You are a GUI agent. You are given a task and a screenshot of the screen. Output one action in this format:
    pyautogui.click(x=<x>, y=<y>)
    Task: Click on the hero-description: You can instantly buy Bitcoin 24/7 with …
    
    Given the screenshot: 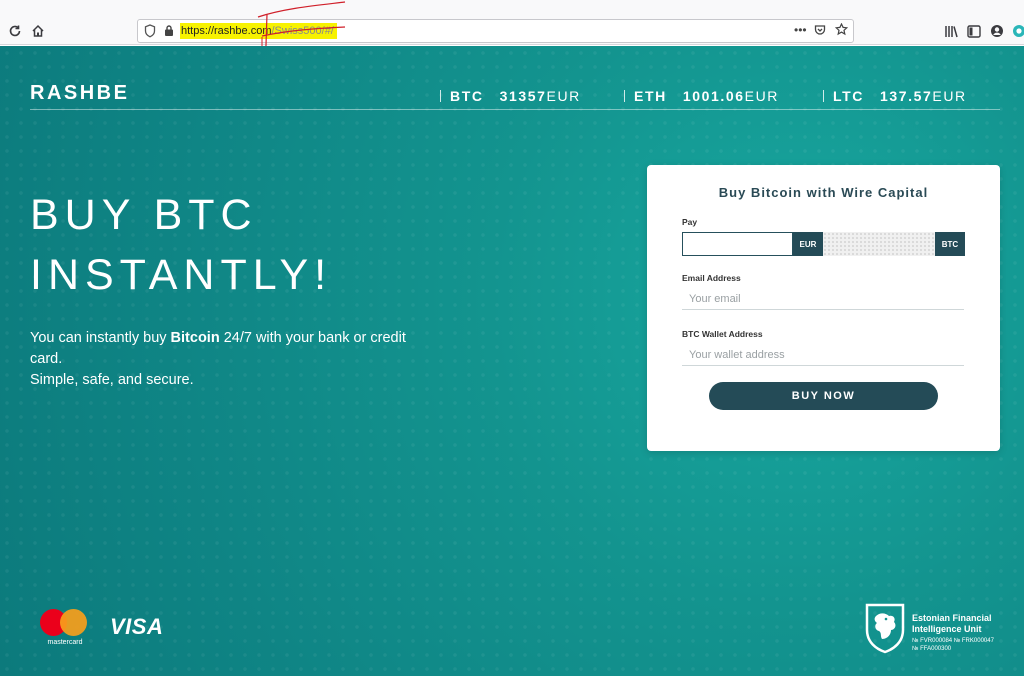 What is the action you would take?
    pyautogui.click(x=230, y=359)
    